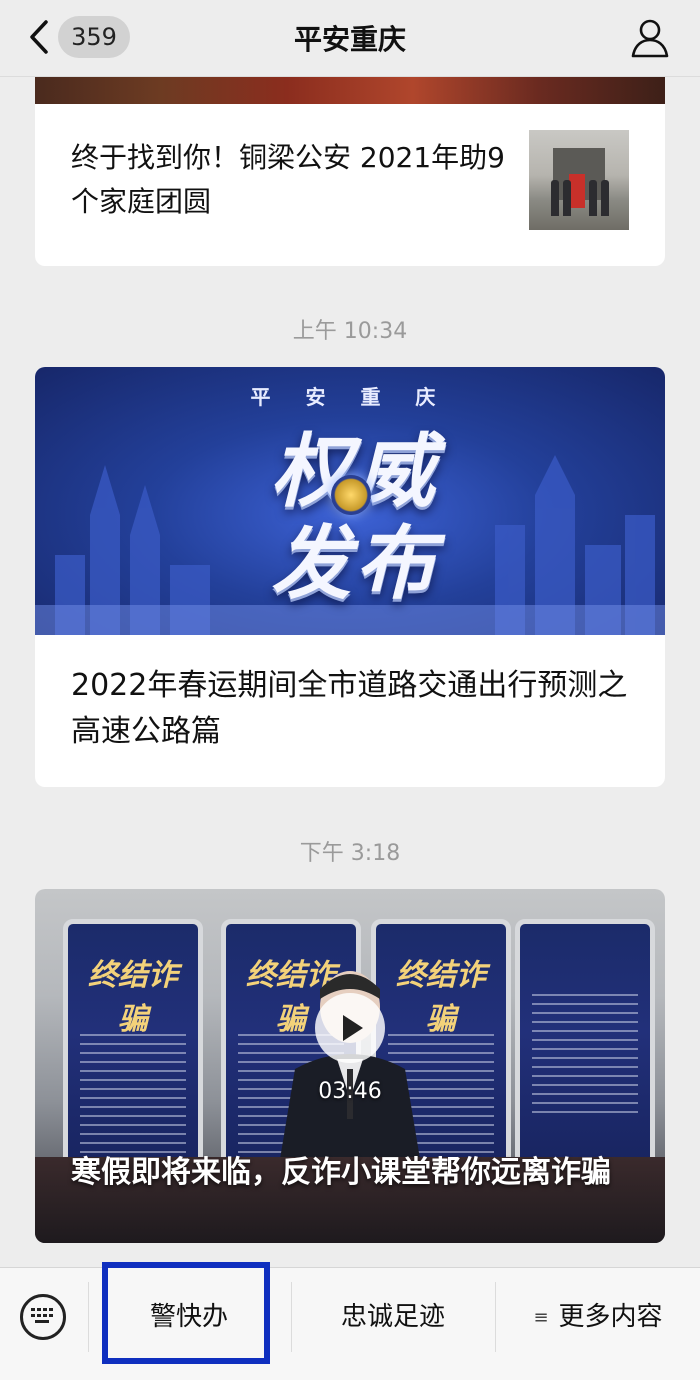 Image resolution: width=700 pixels, height=1380 pixels. Describe the element at coordinates (189, 1318) in the screenshot. I see `menu-item-jingkuaiban: 警快办` at that location.